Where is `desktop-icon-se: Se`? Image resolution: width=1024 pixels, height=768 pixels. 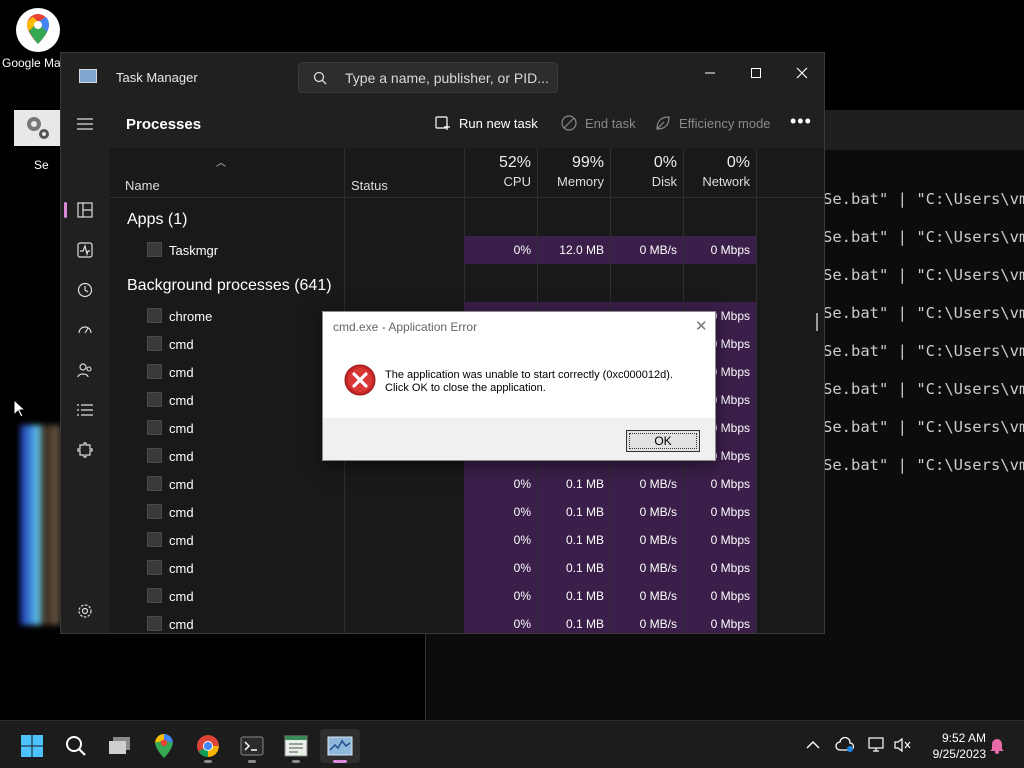 desktop-icon-se: Se is located at coordinates (37, 141).